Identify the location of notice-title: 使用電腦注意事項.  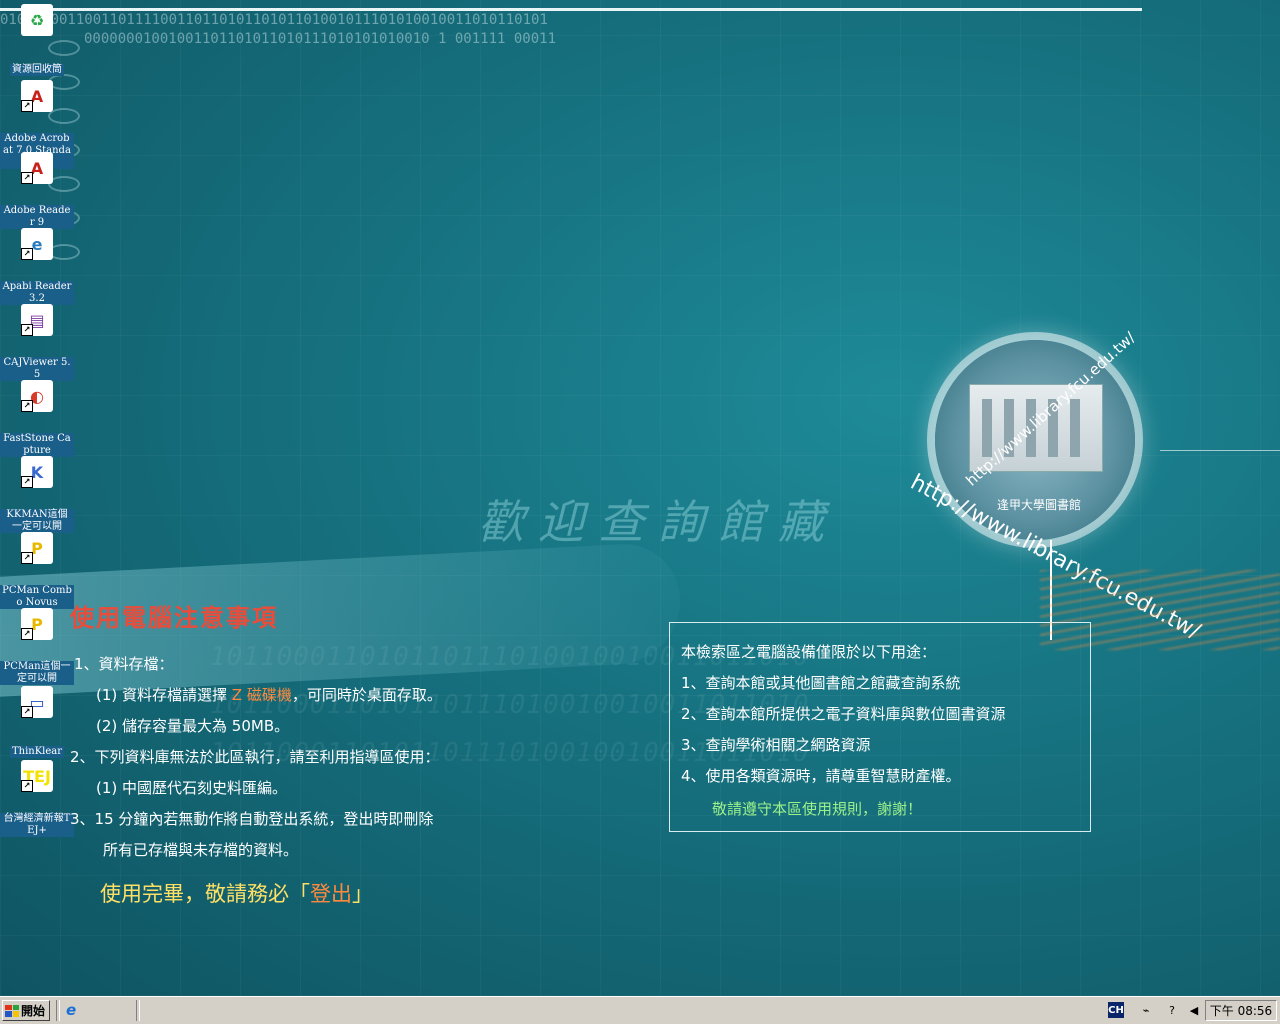
(174, 618).